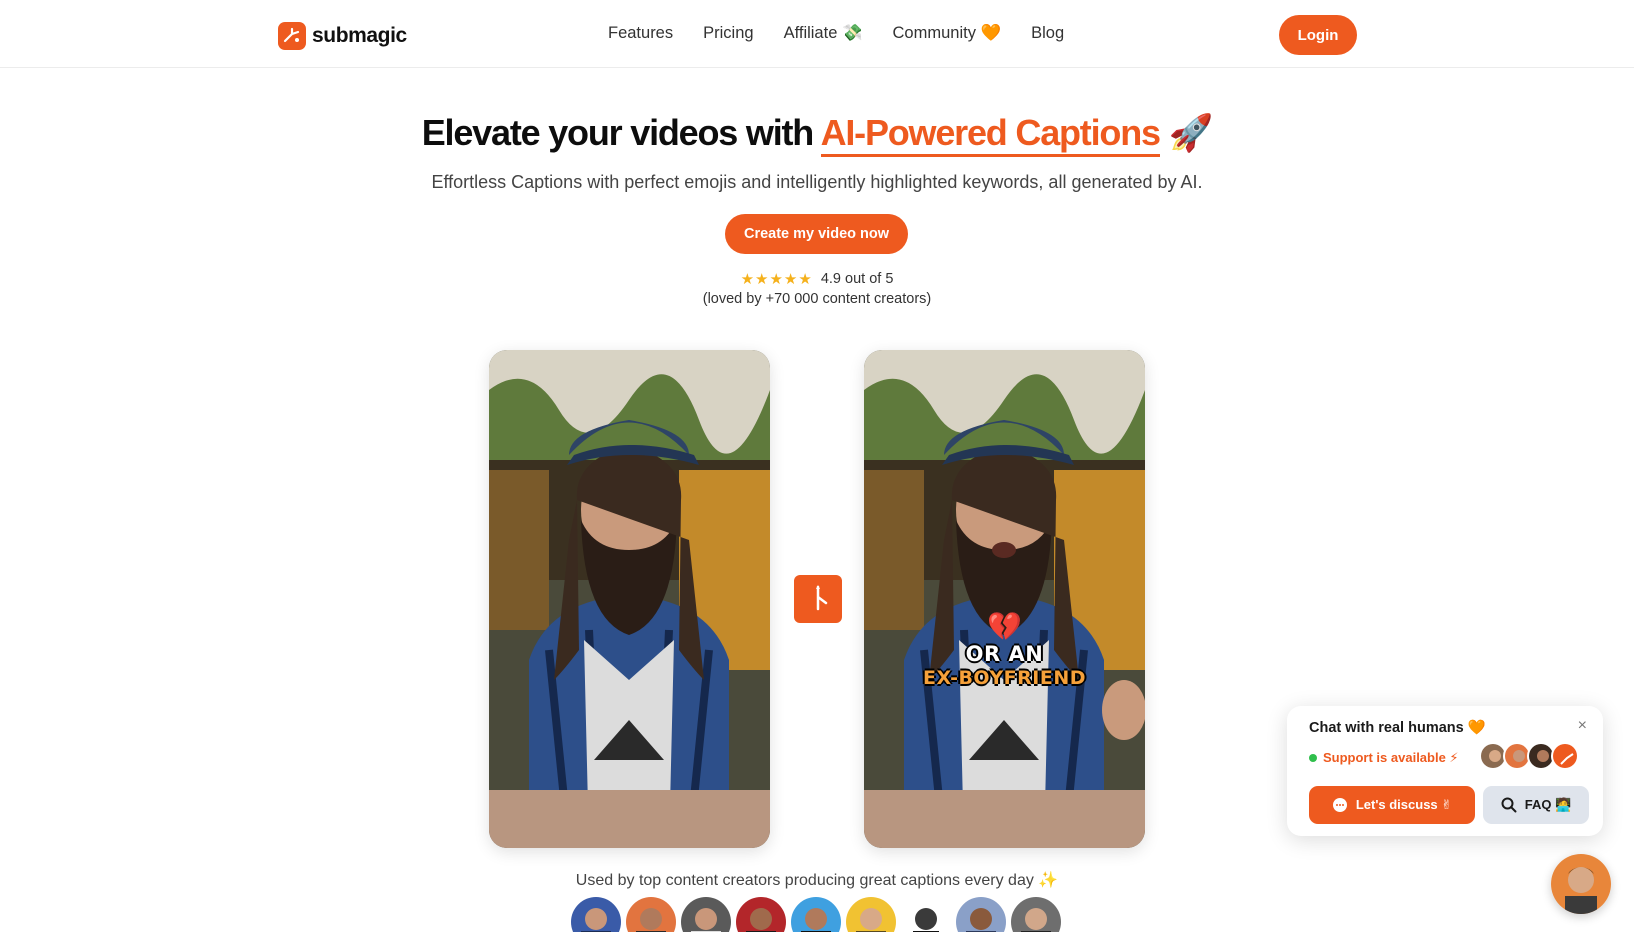 This screenshot has width=1634, height=932. I want to click on hero-title-accent: AI-Powered Captions, so click(990, 134).